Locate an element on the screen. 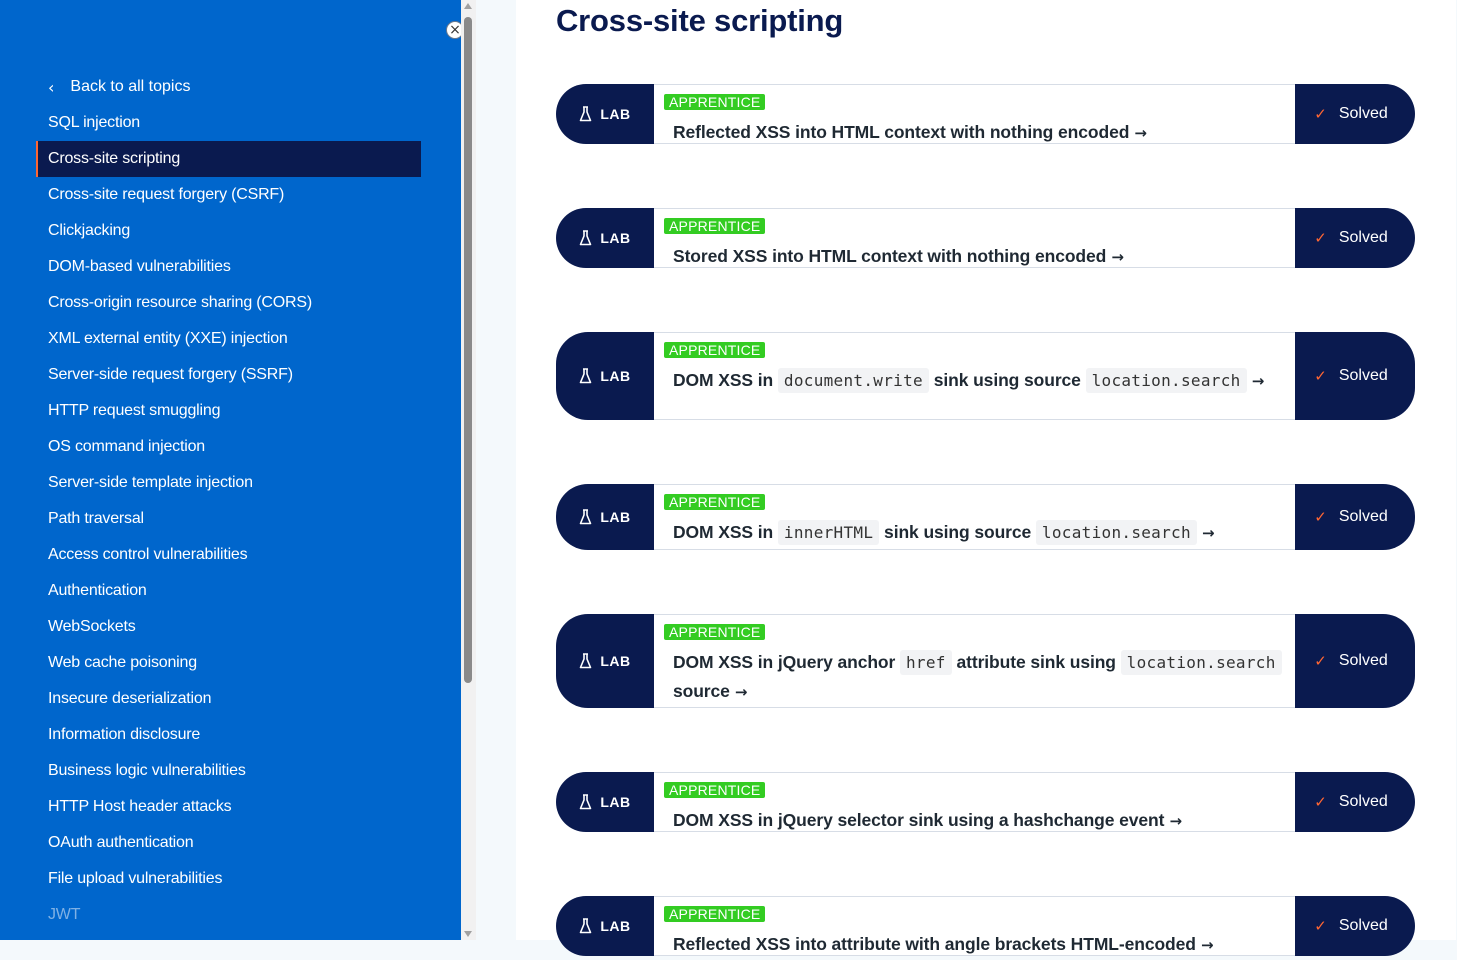 The height and width of the screenshot is (960, 1457). sidebar-item: HTTP Host header attacks is located at coordinates (228, 807).